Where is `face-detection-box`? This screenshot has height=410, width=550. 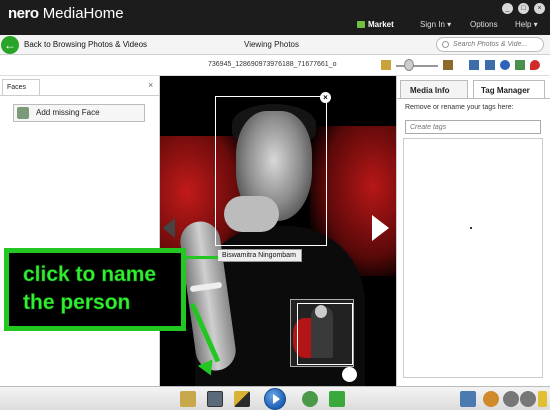 face-detection-box is located at coordinates (271, 171).